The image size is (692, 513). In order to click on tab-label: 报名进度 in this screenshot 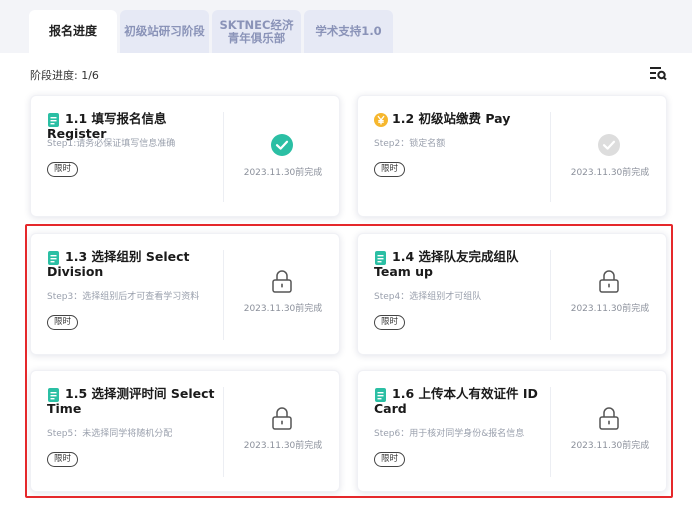, I will do `click(72, 31)`.